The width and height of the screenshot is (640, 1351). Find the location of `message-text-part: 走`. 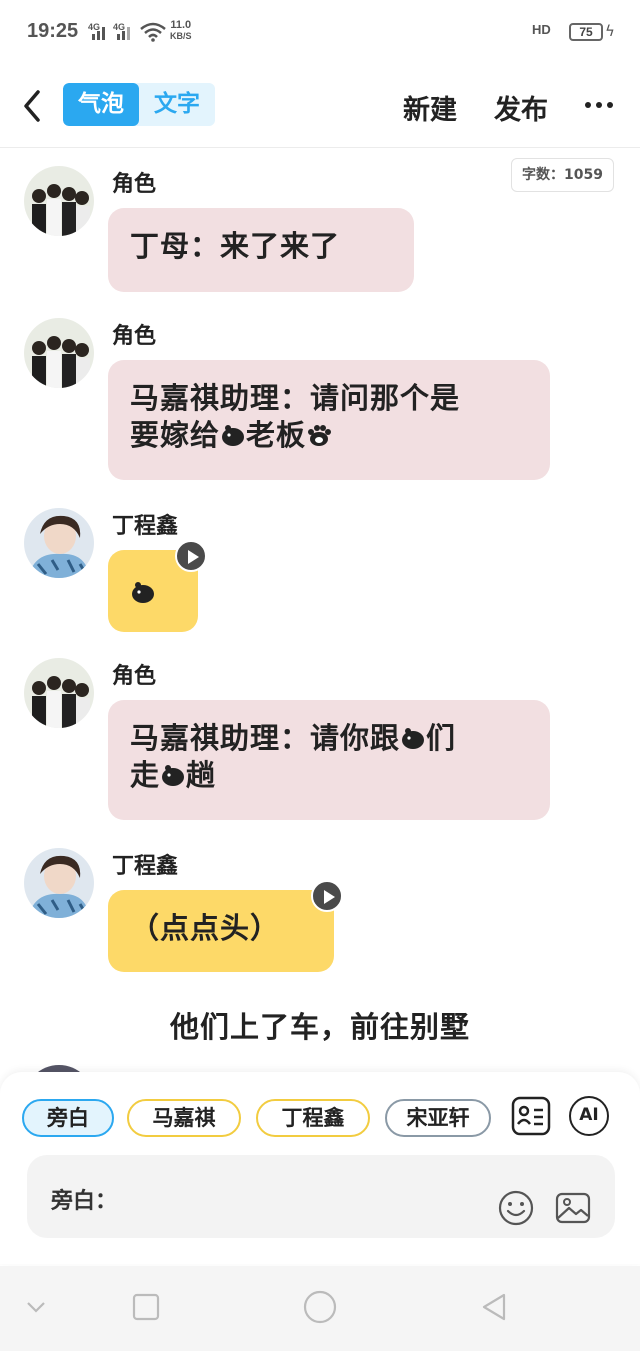

message-text-part: 走 is located at coordinates (145, 775).